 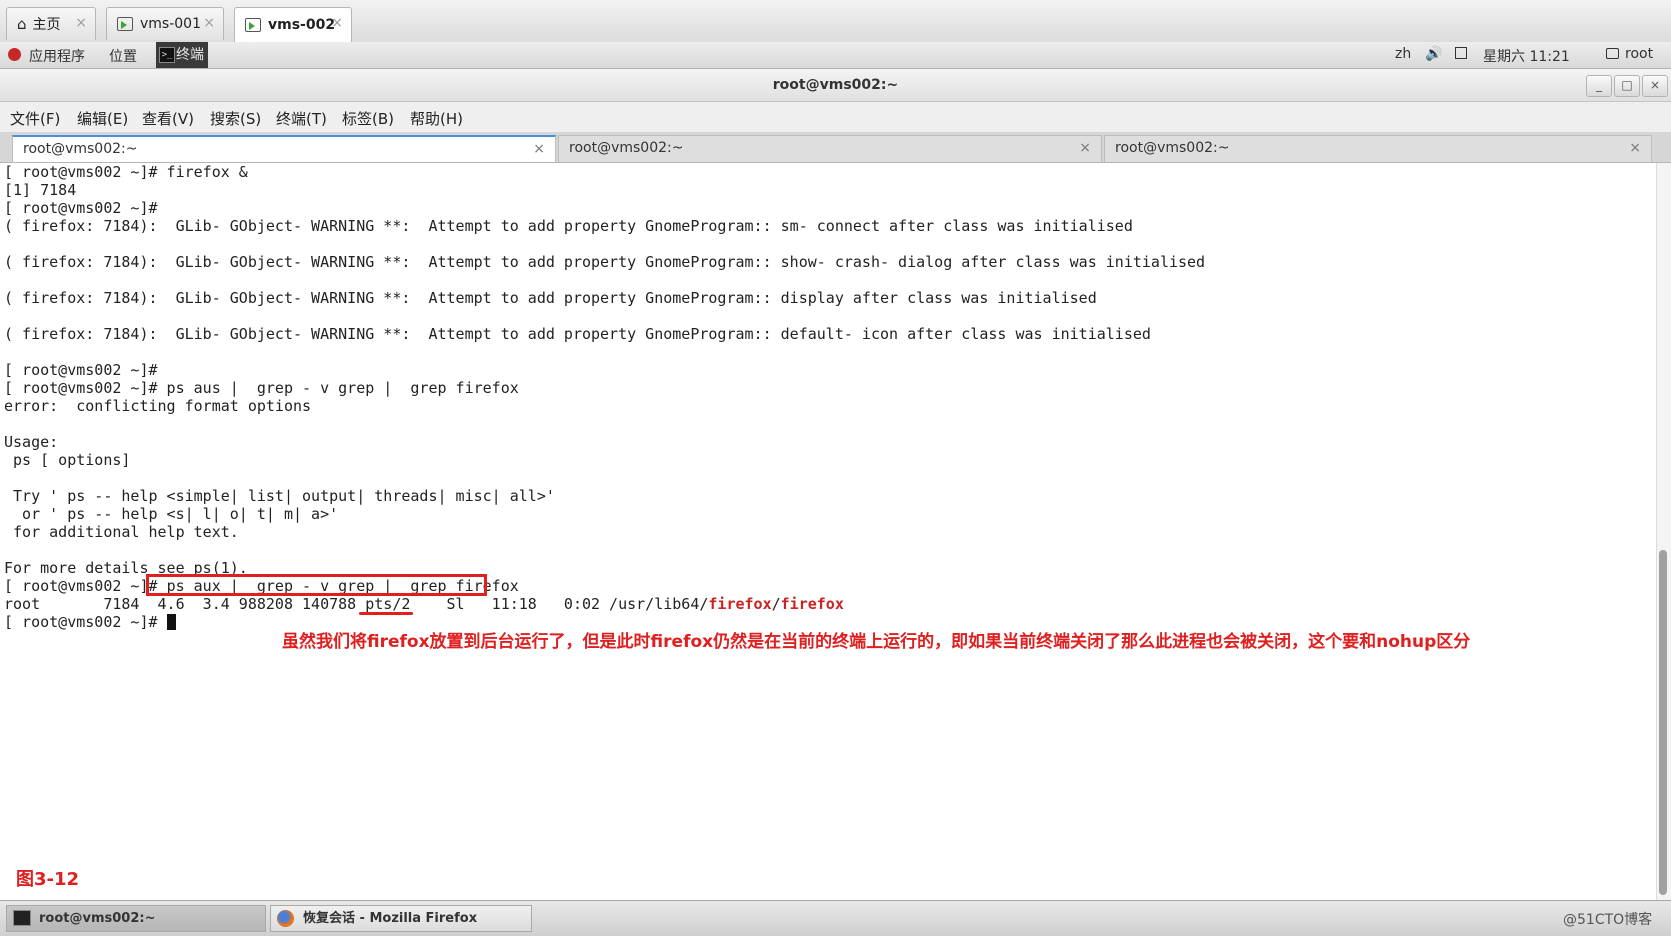 What do you see at coordinates (302, 25) in the screenshot?
I see `vm-tab-label: vms-002` at bounding box center [302, 25].